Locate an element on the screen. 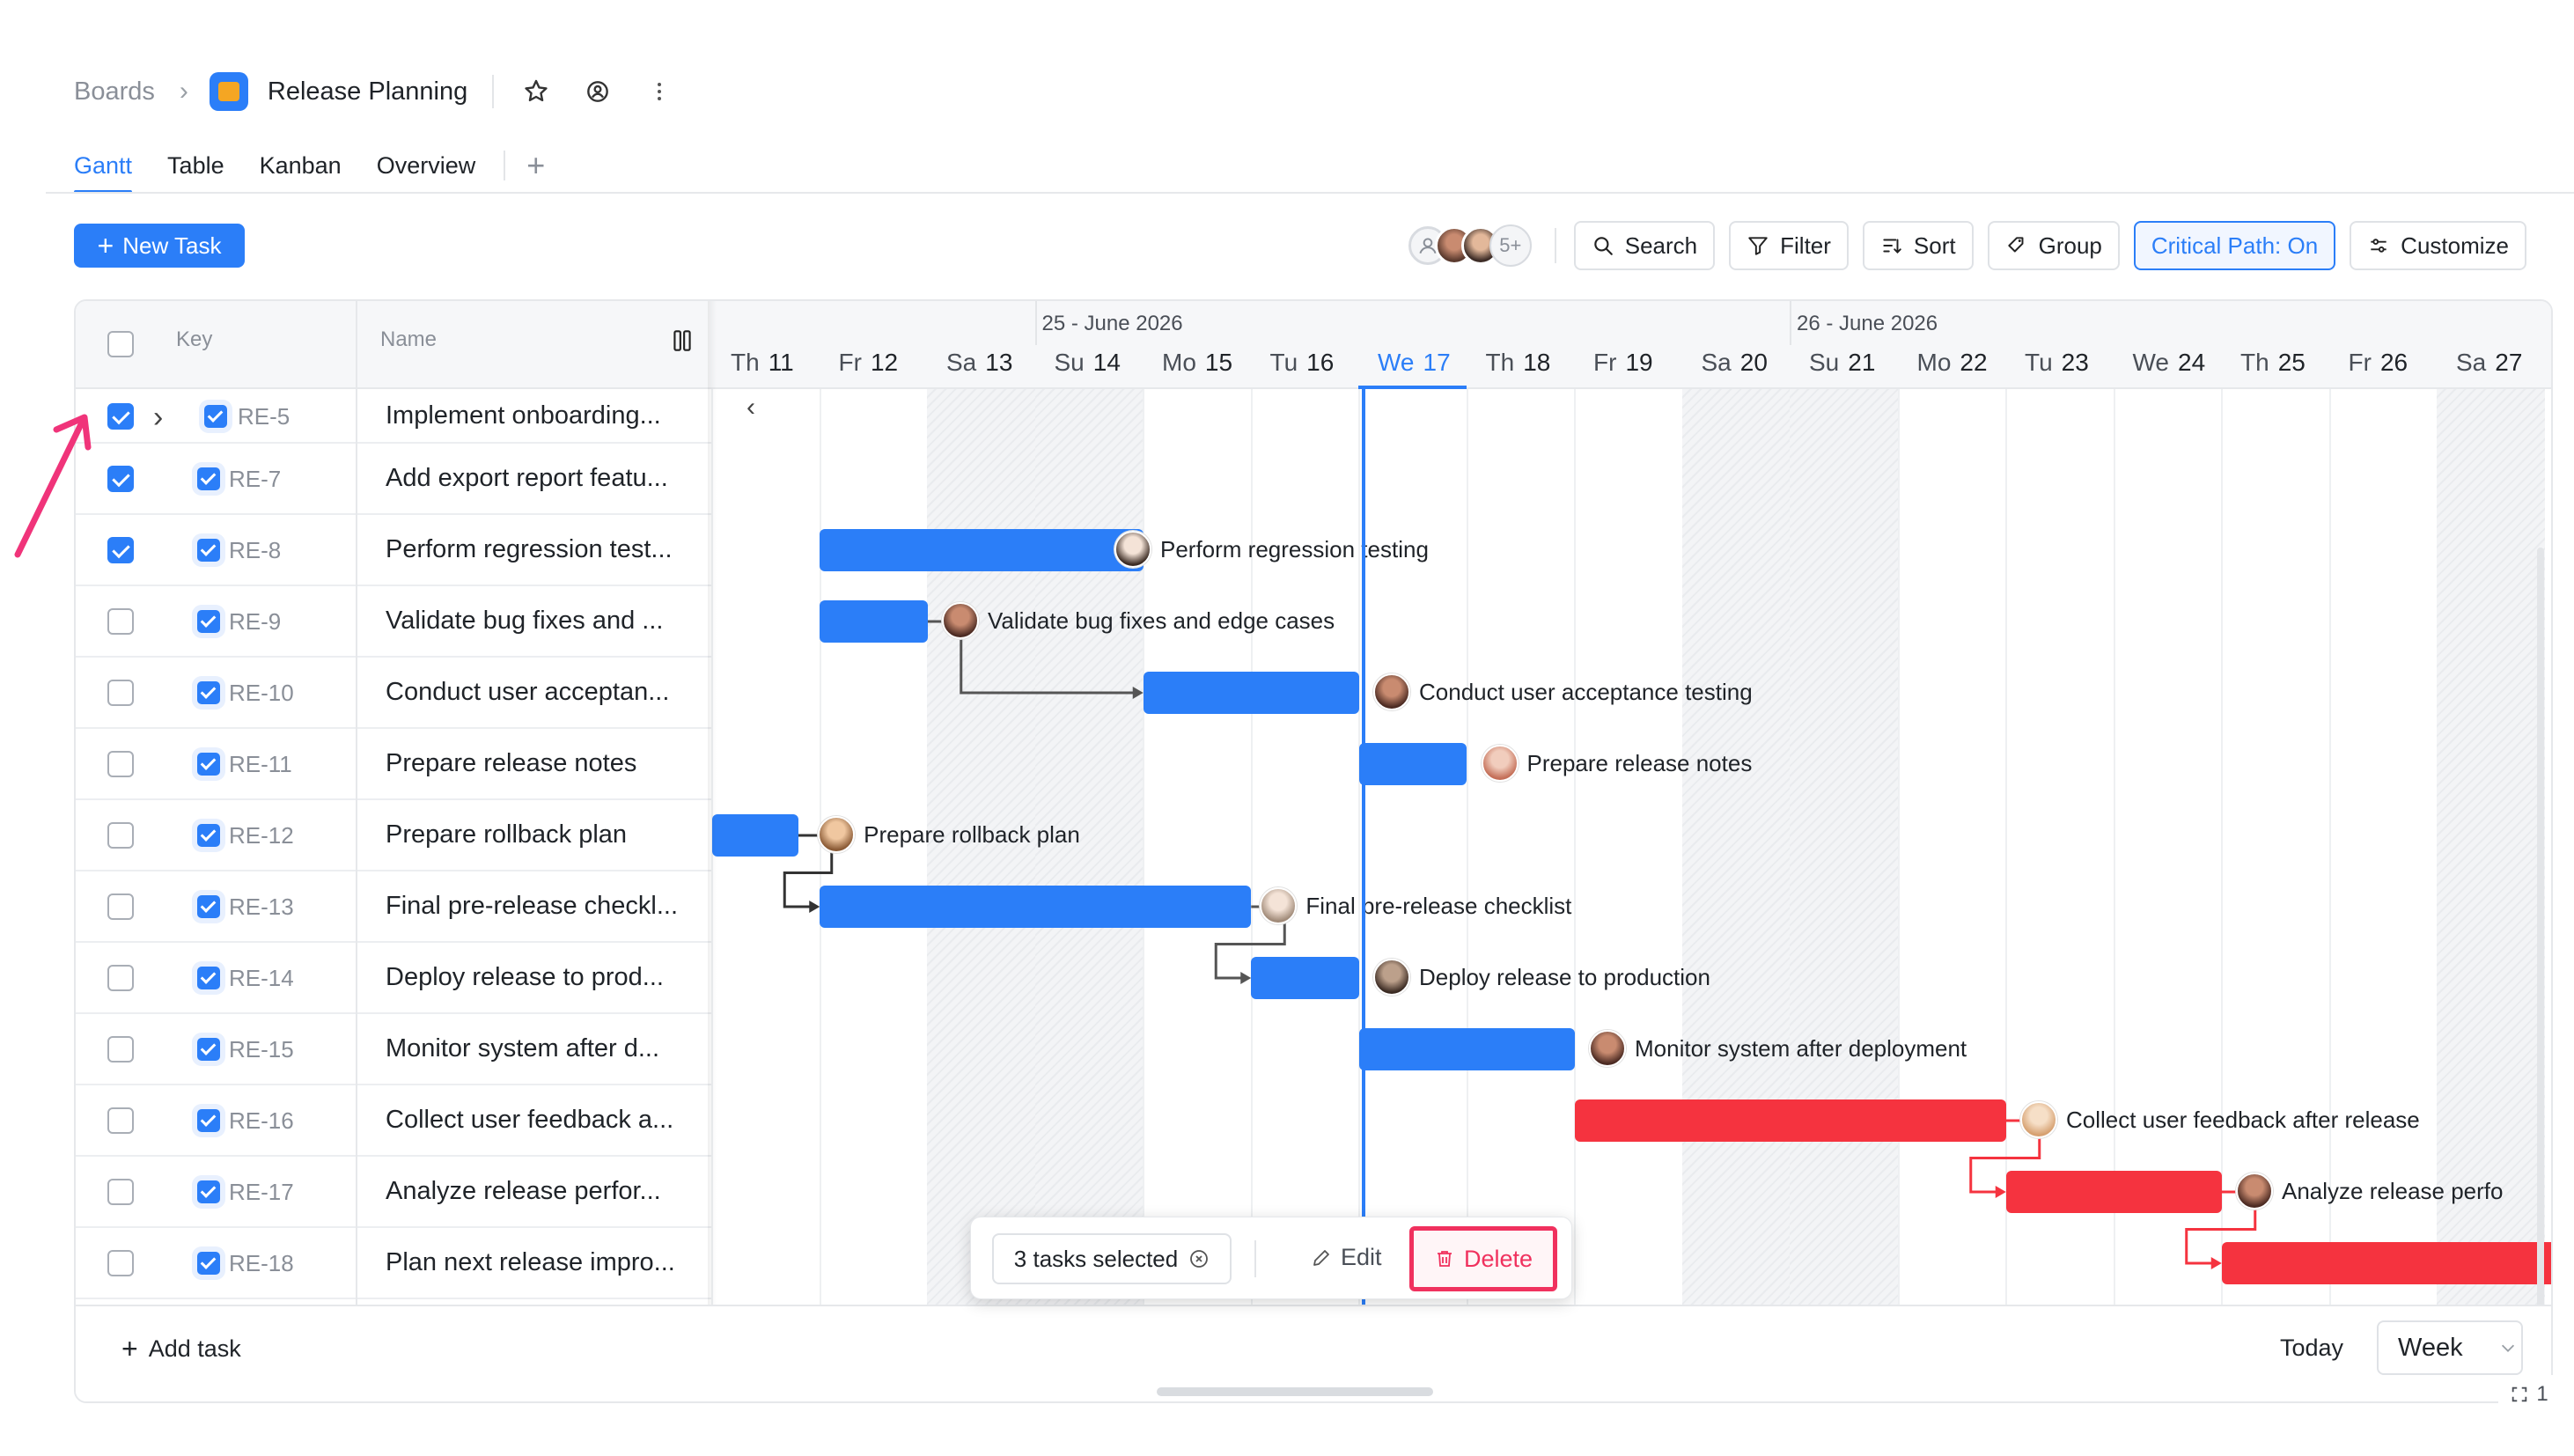 This screenshot has height=1456, width=2574. more-vertical-icon is located at coordinates (659, 91).